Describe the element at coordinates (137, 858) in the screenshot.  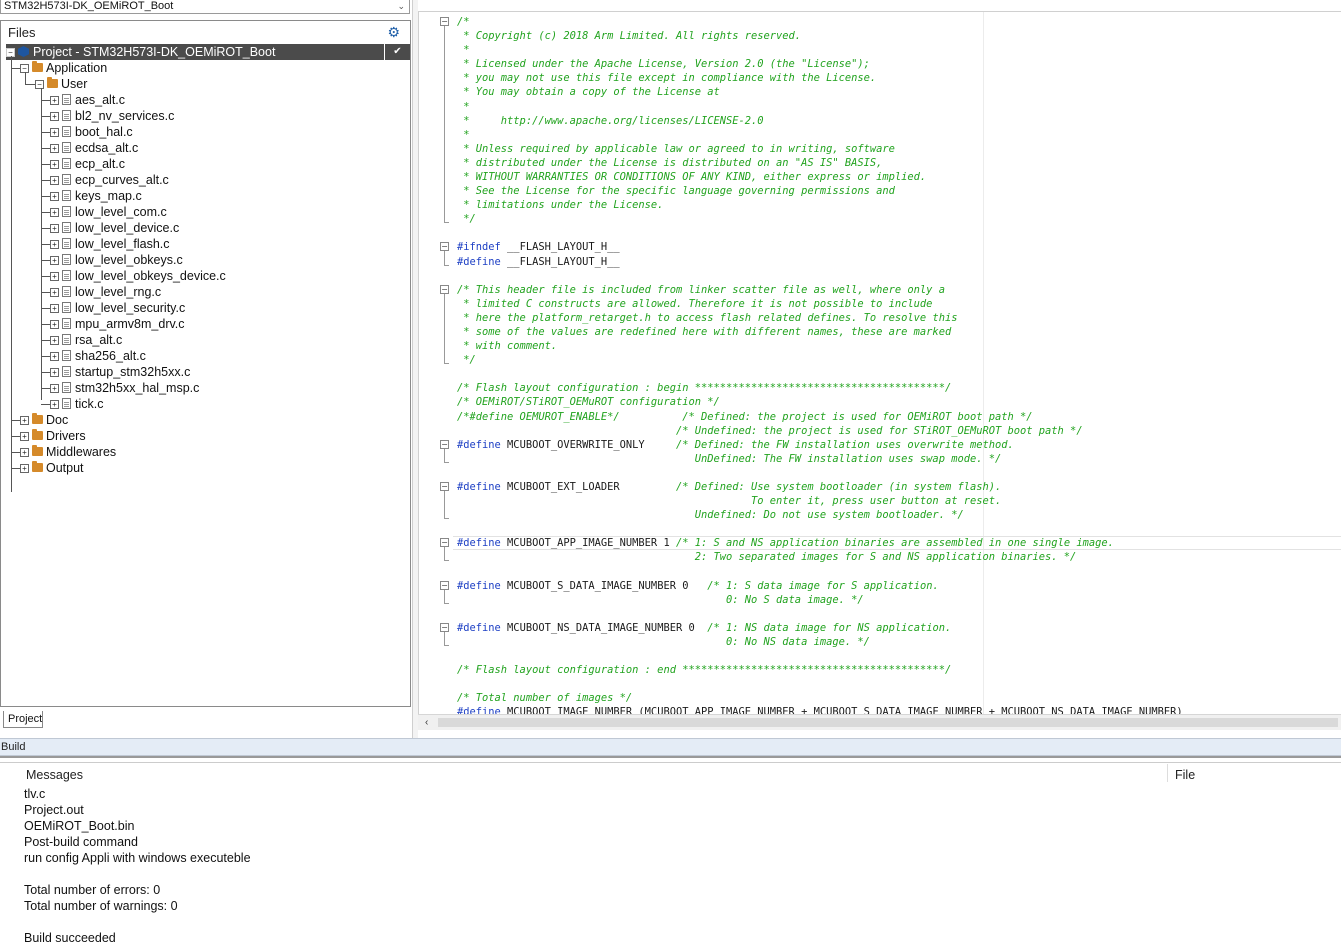
I see `build-message: run config Appli with windows executeble` at that location.